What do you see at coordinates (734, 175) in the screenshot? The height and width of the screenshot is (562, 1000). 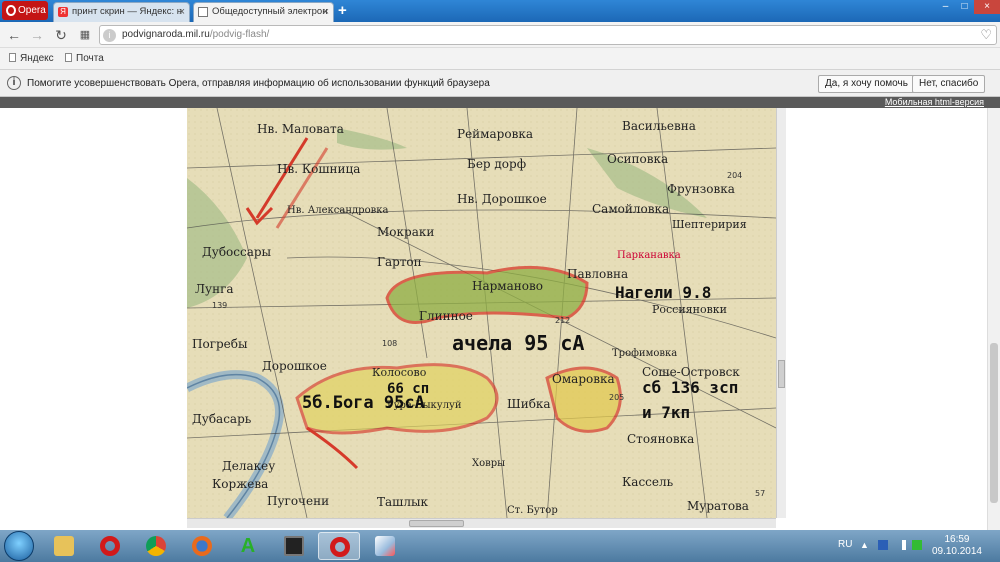 I see `elevation-number: 204` at bounding box center [734, 175].